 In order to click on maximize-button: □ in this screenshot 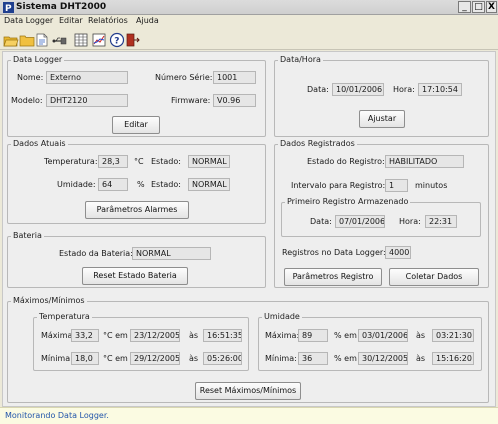, I will do `click(478, 7)`.